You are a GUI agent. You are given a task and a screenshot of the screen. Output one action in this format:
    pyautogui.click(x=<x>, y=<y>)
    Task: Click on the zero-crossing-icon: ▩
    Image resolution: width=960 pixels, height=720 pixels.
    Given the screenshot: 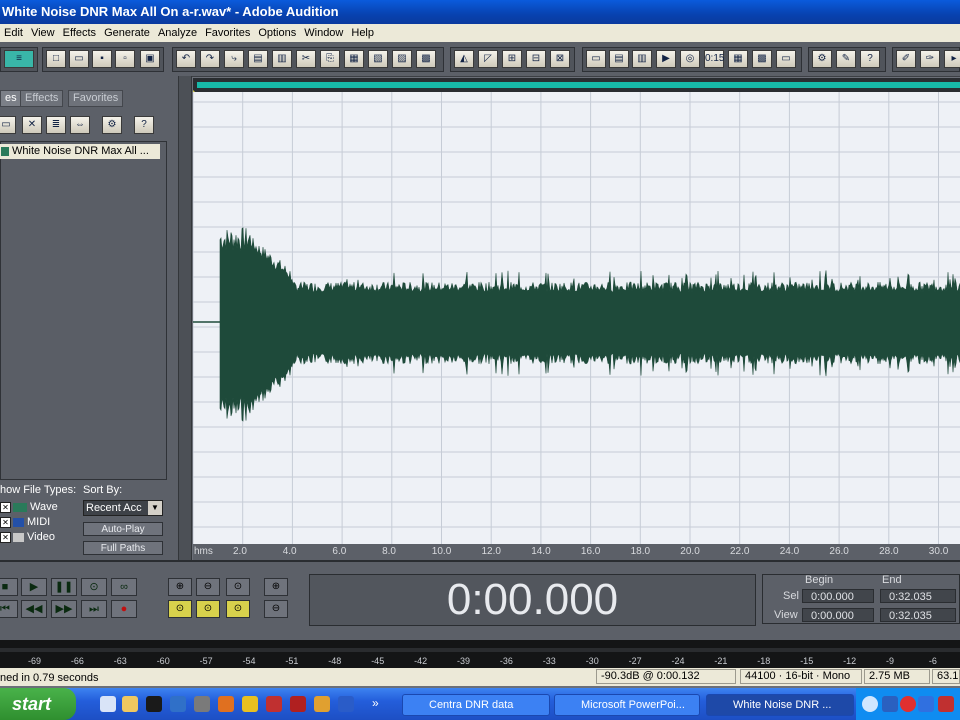 What is the action you would take?
    pyautogui.click(x=426, y=59)
    